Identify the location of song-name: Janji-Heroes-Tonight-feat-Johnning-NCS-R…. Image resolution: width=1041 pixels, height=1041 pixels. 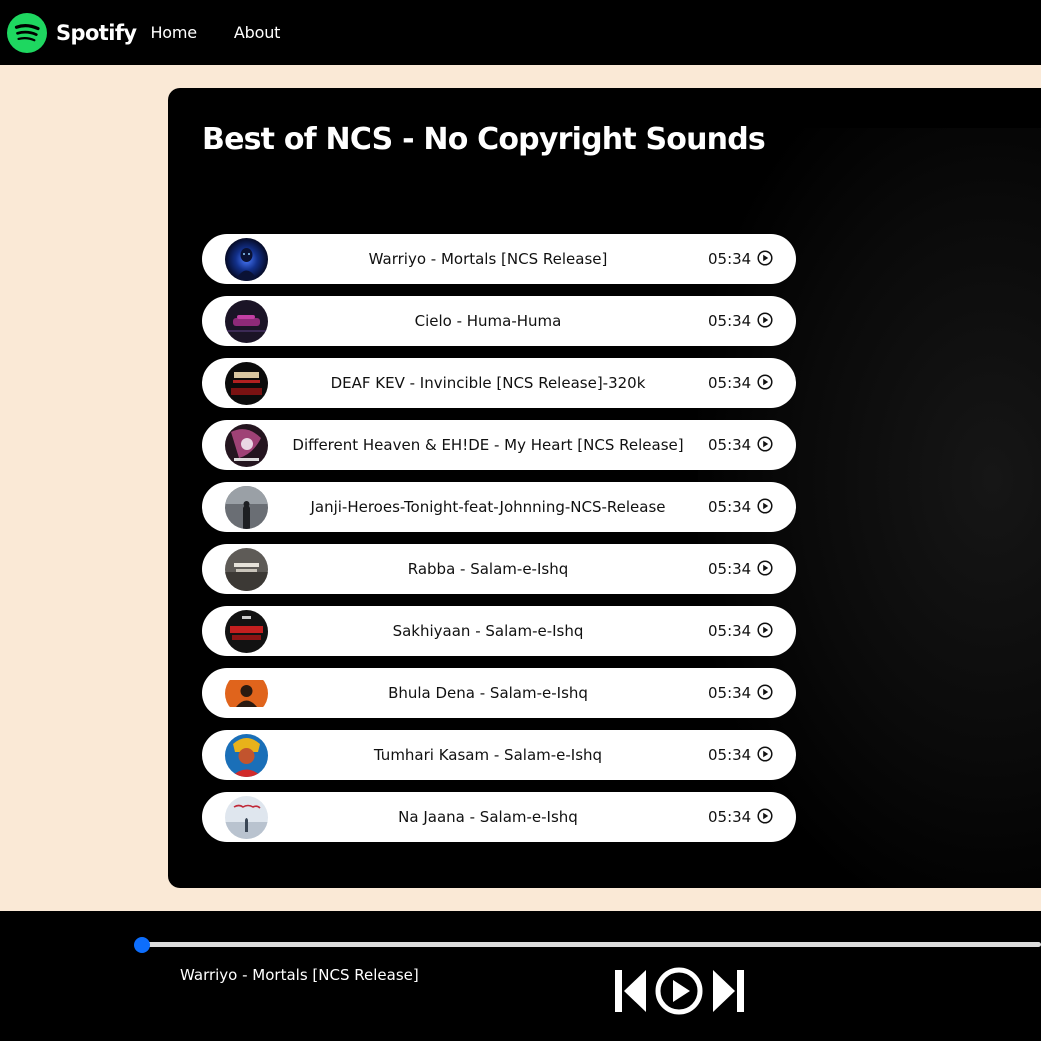
(488, 507).